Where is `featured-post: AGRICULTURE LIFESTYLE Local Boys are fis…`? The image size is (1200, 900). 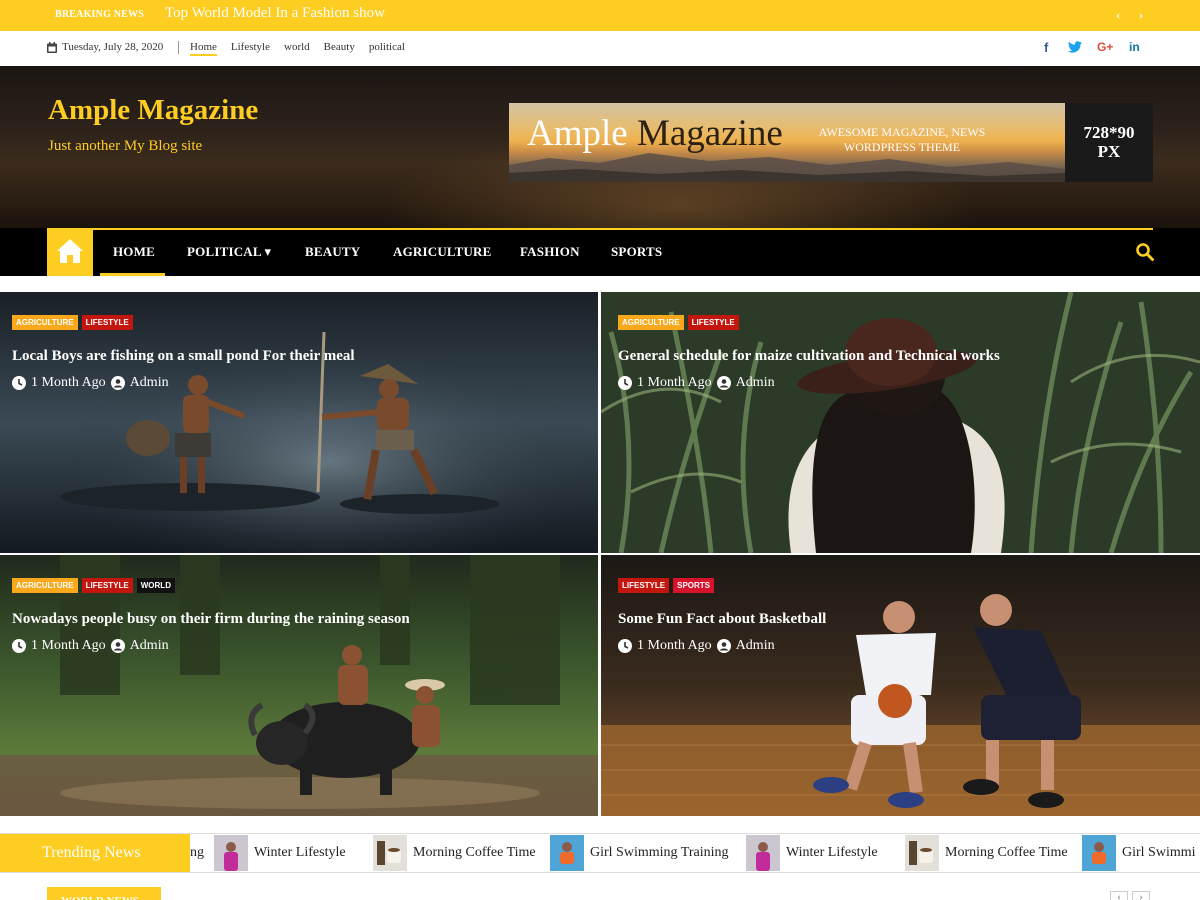
featured-post: AGRICULTURE LIFESTYLE Local Boys are fis… is located at coordinates (299, 422).